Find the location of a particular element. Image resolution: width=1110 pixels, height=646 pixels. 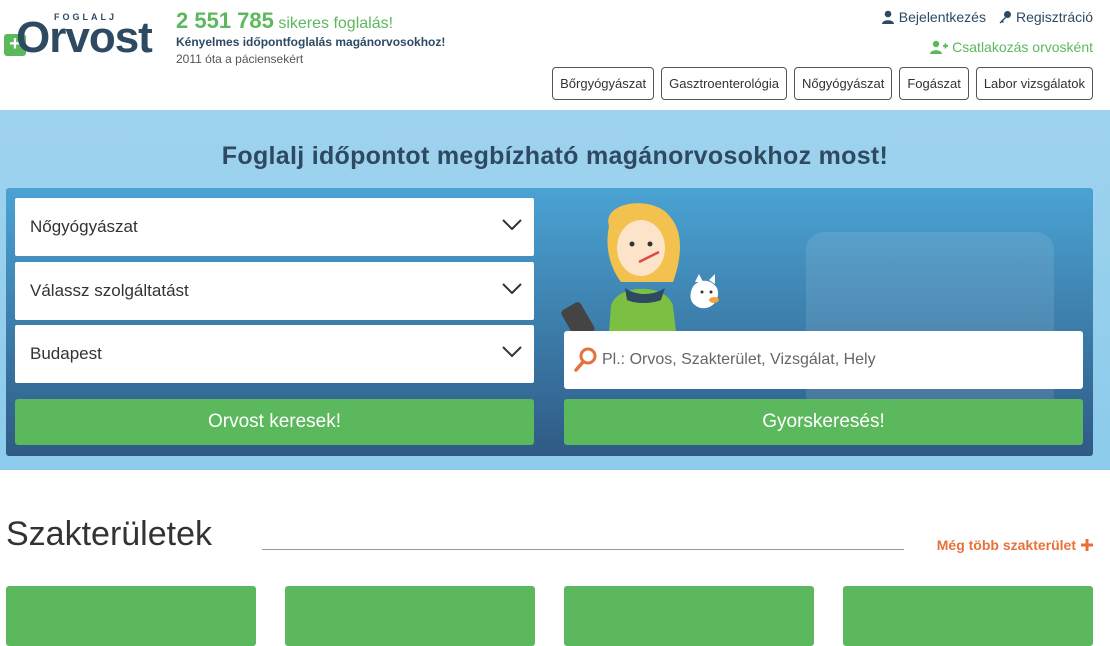

login-link: Bejelentkezés is located at coordinates (933, 17).